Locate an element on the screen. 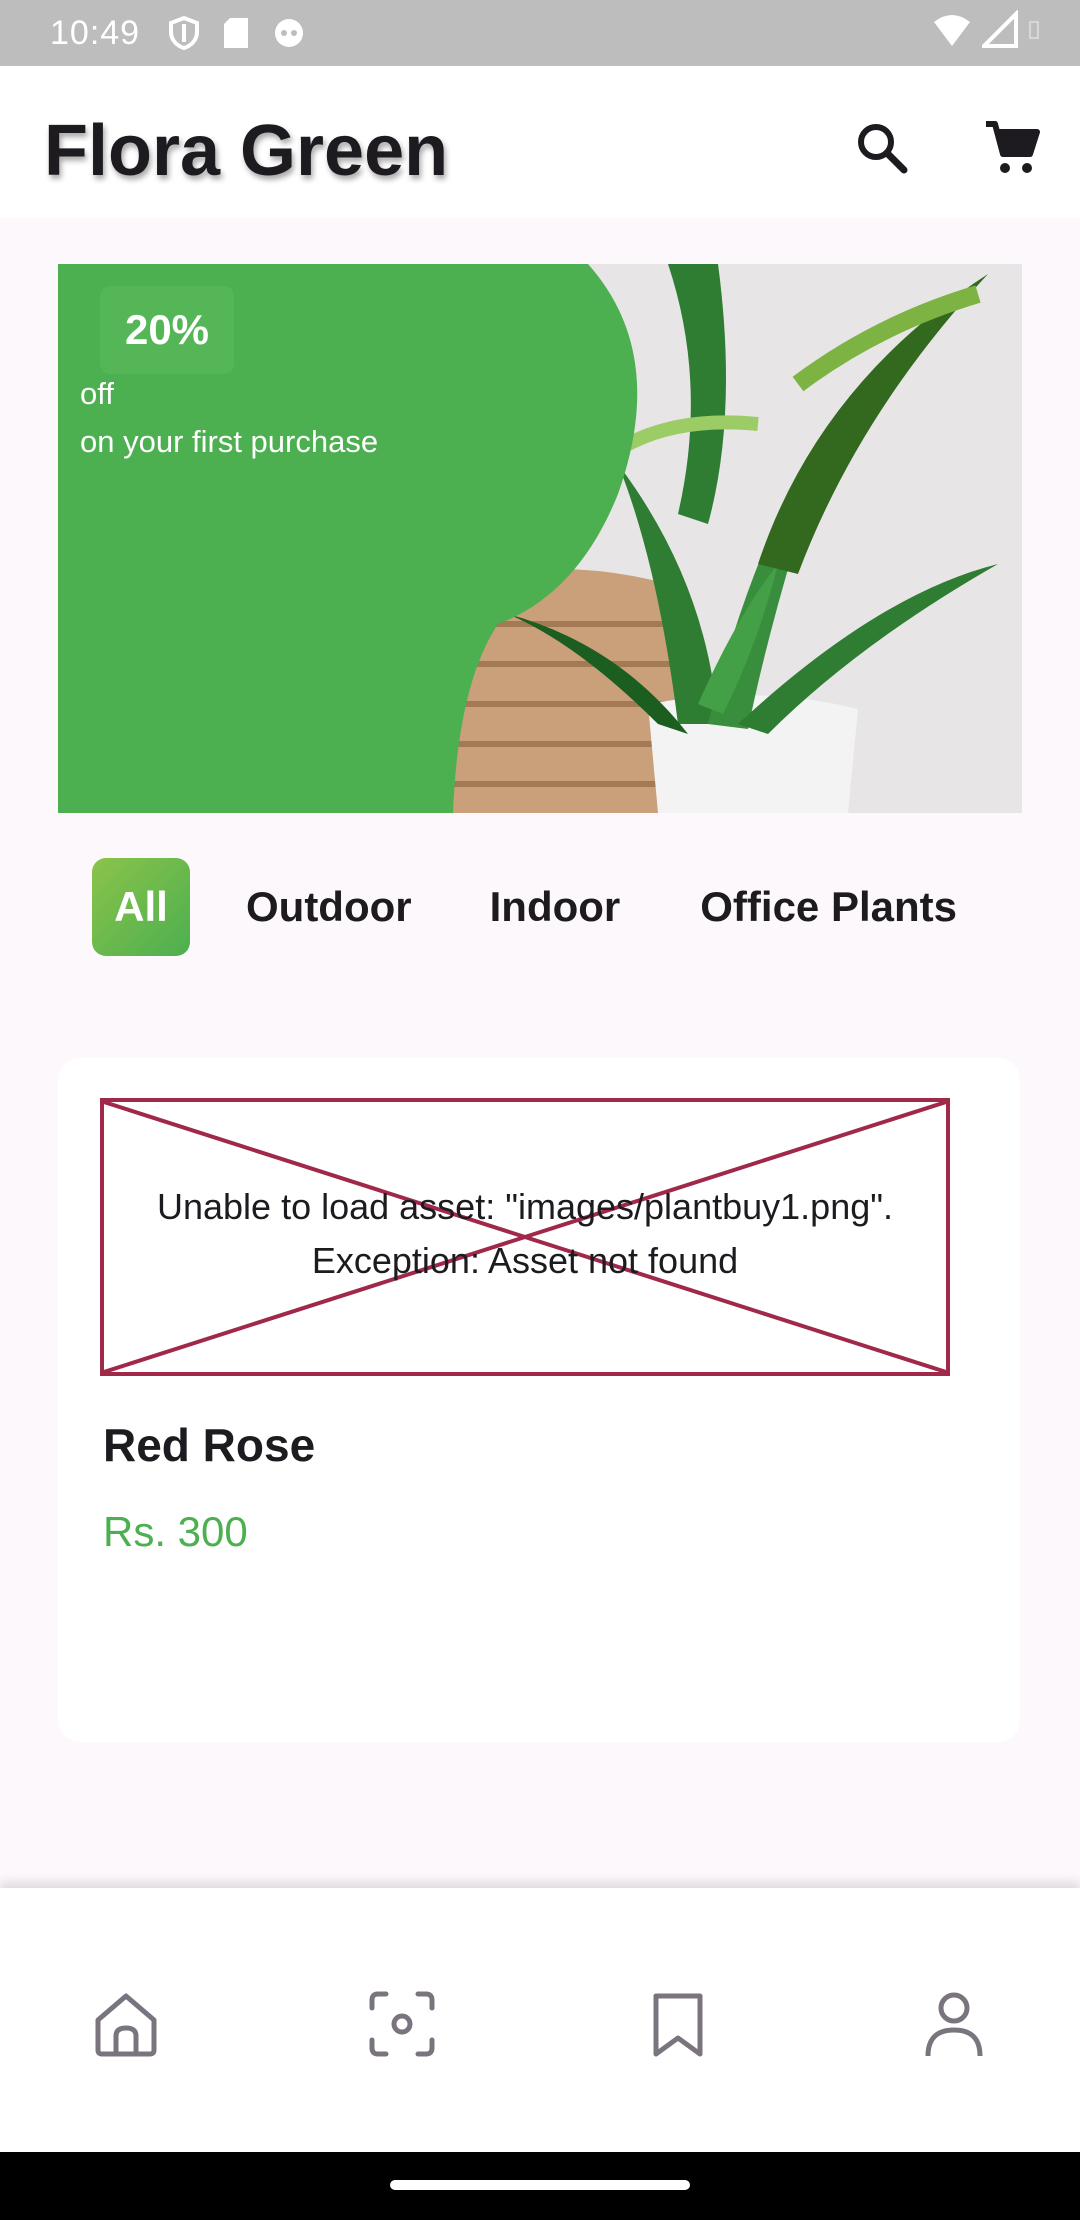  nav-profile is located at coordinates (954, 2024).